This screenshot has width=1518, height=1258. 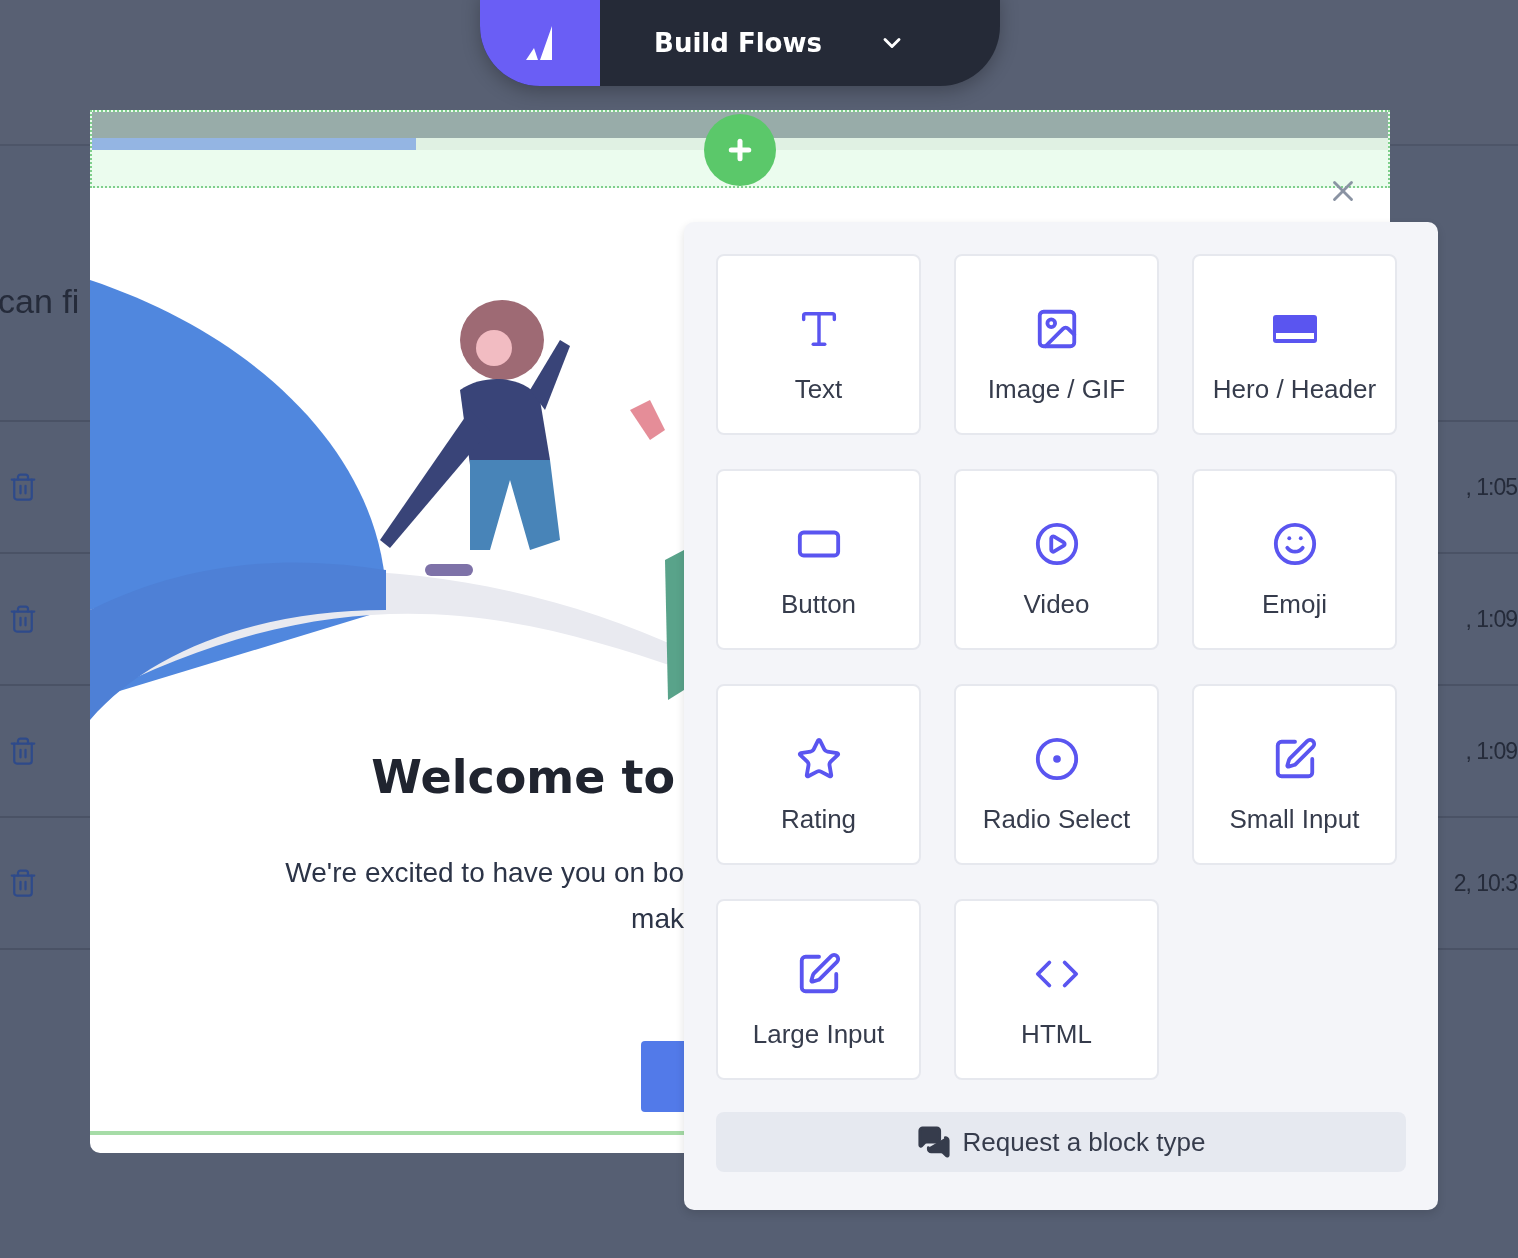 What do you see at coordinates (1294, 329) in the screenshot?
I see `banner-icon` at bounding box center [1294, 329].